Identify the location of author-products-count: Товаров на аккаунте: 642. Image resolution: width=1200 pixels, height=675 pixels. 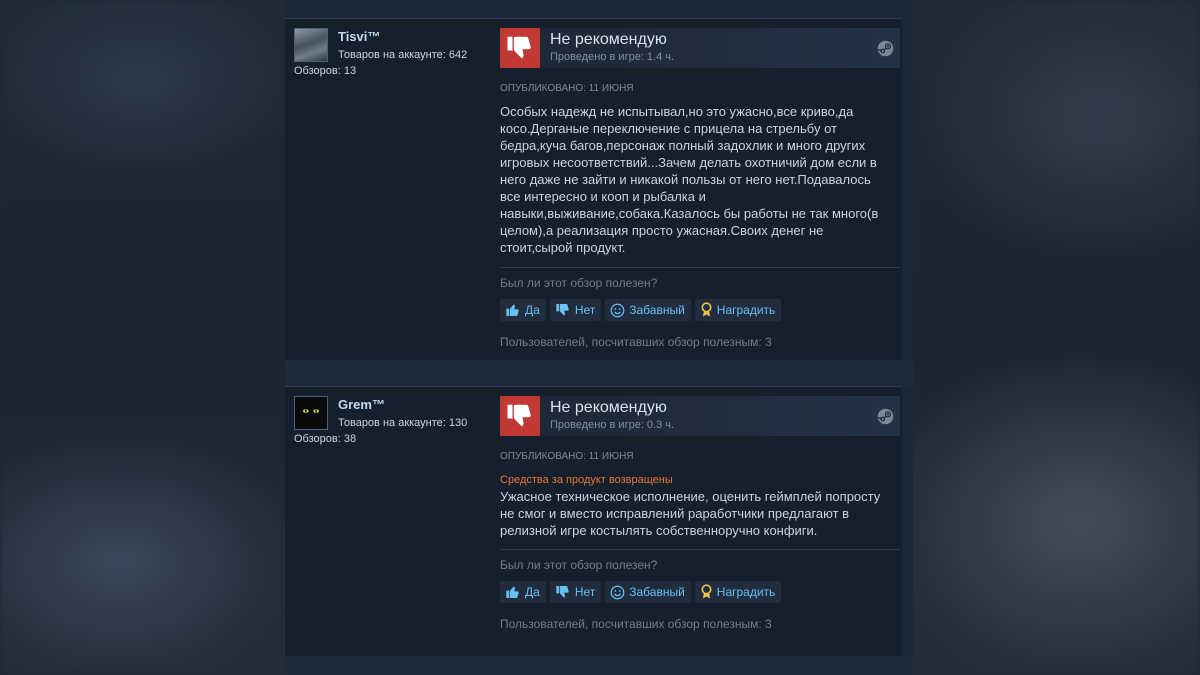
(402, 55).